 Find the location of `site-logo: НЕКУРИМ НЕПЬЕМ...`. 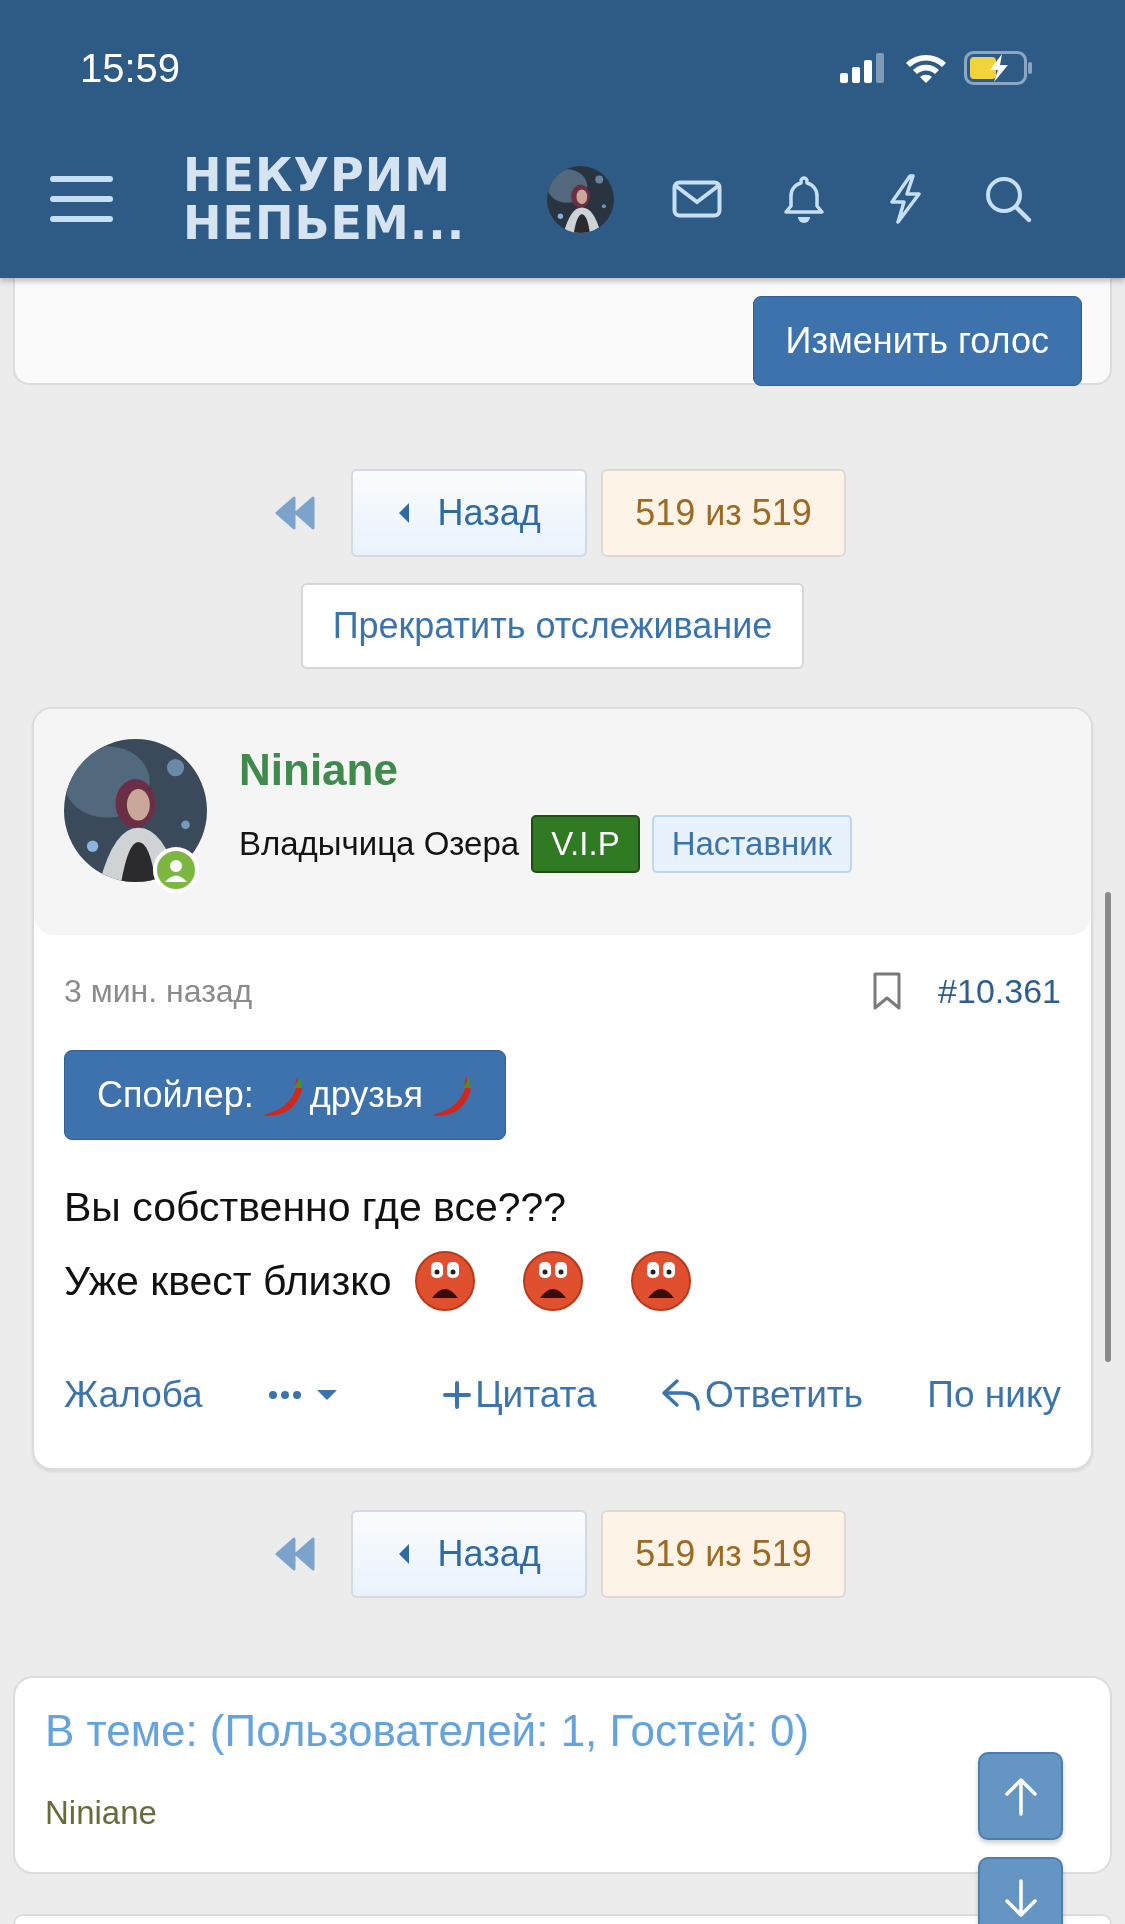

site-logo: НЕКУРИМ НЕПЬЕМ... is located at coordinates (333, 199).